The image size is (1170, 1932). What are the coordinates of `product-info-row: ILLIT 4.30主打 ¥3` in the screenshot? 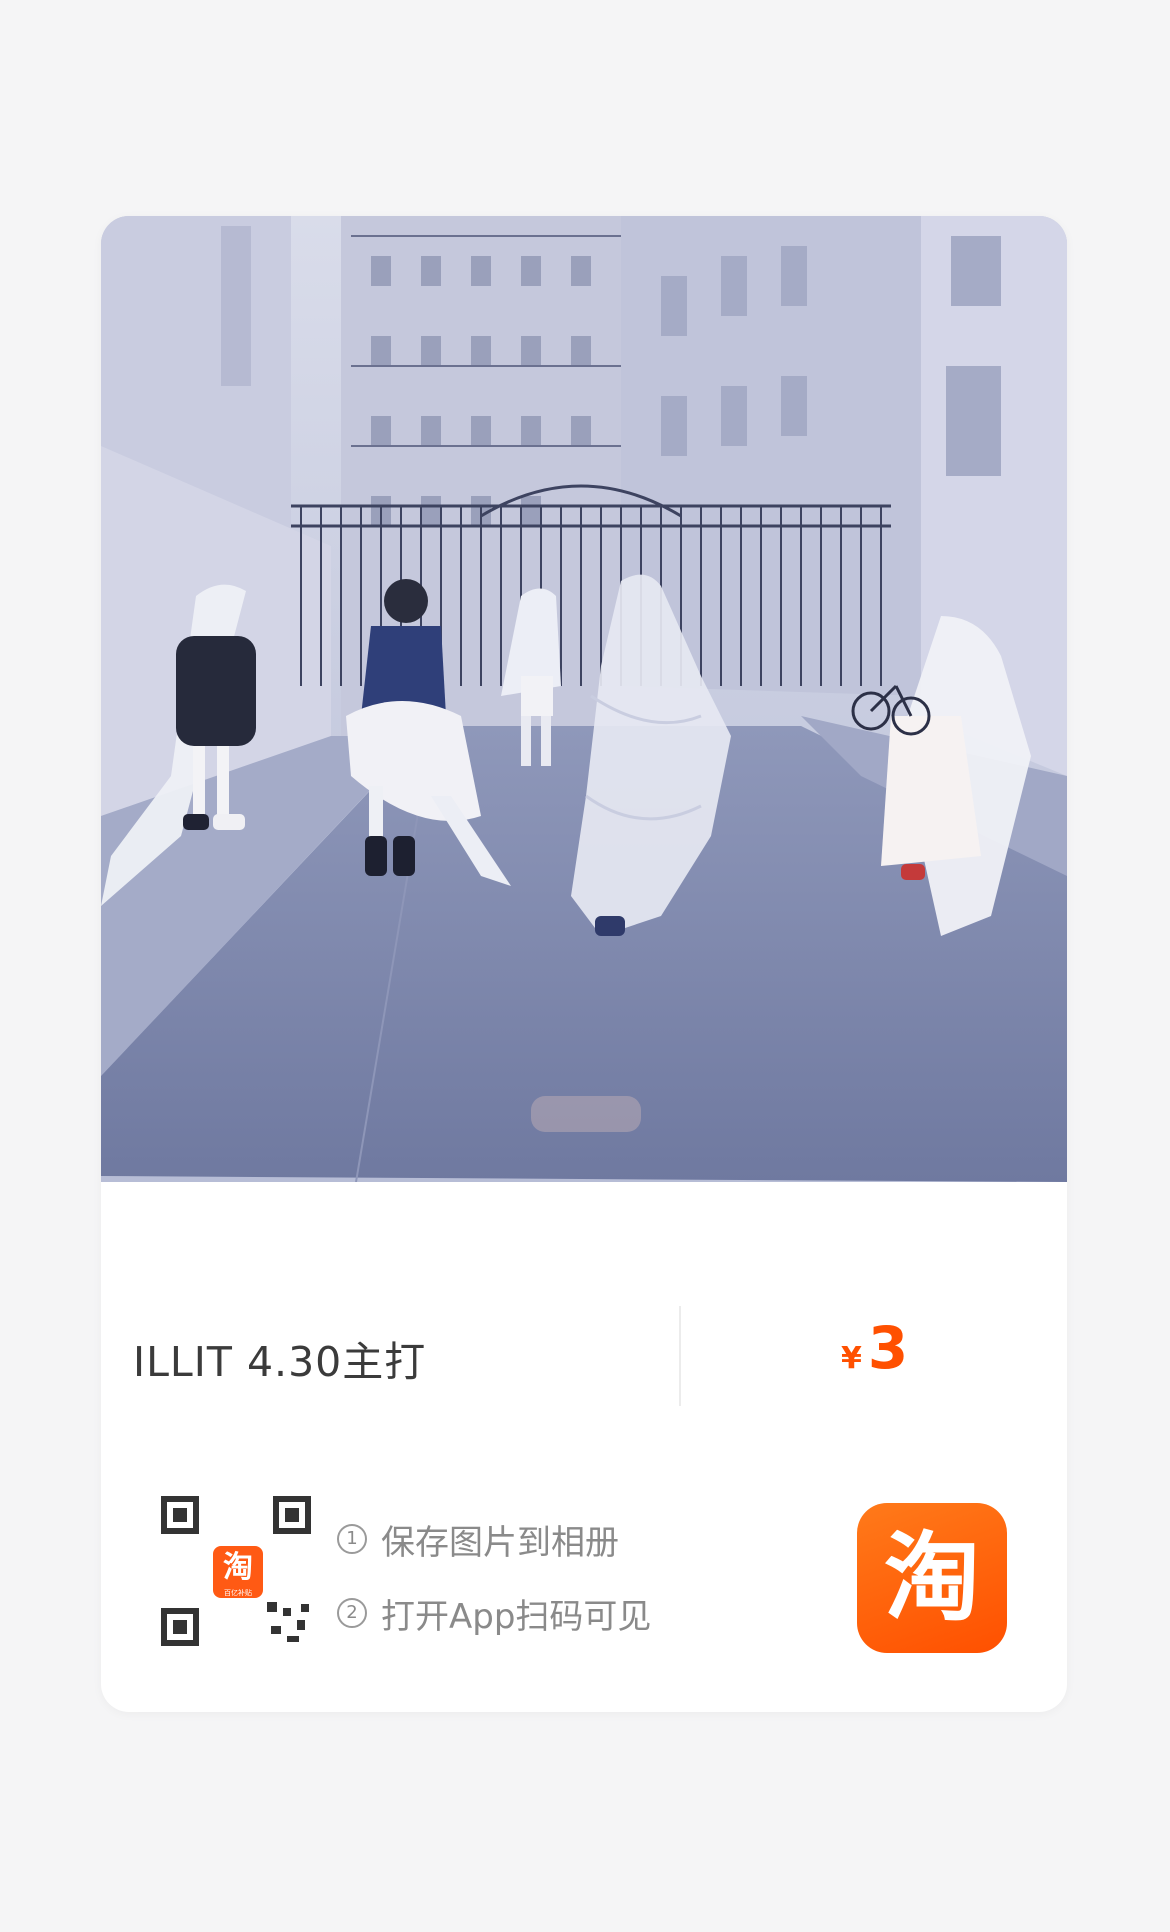 It's located at (584, 1356).